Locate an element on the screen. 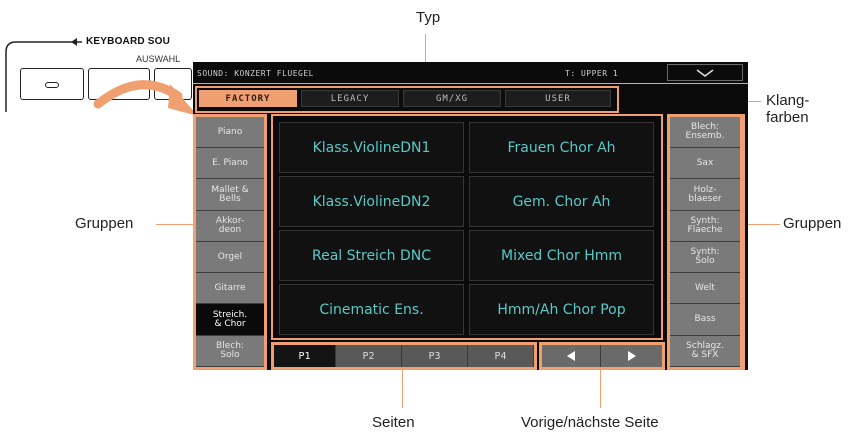 This screenshot has width=854, height=434. sound-item: Cinematic Ens. is located at coordinates (371, 309).